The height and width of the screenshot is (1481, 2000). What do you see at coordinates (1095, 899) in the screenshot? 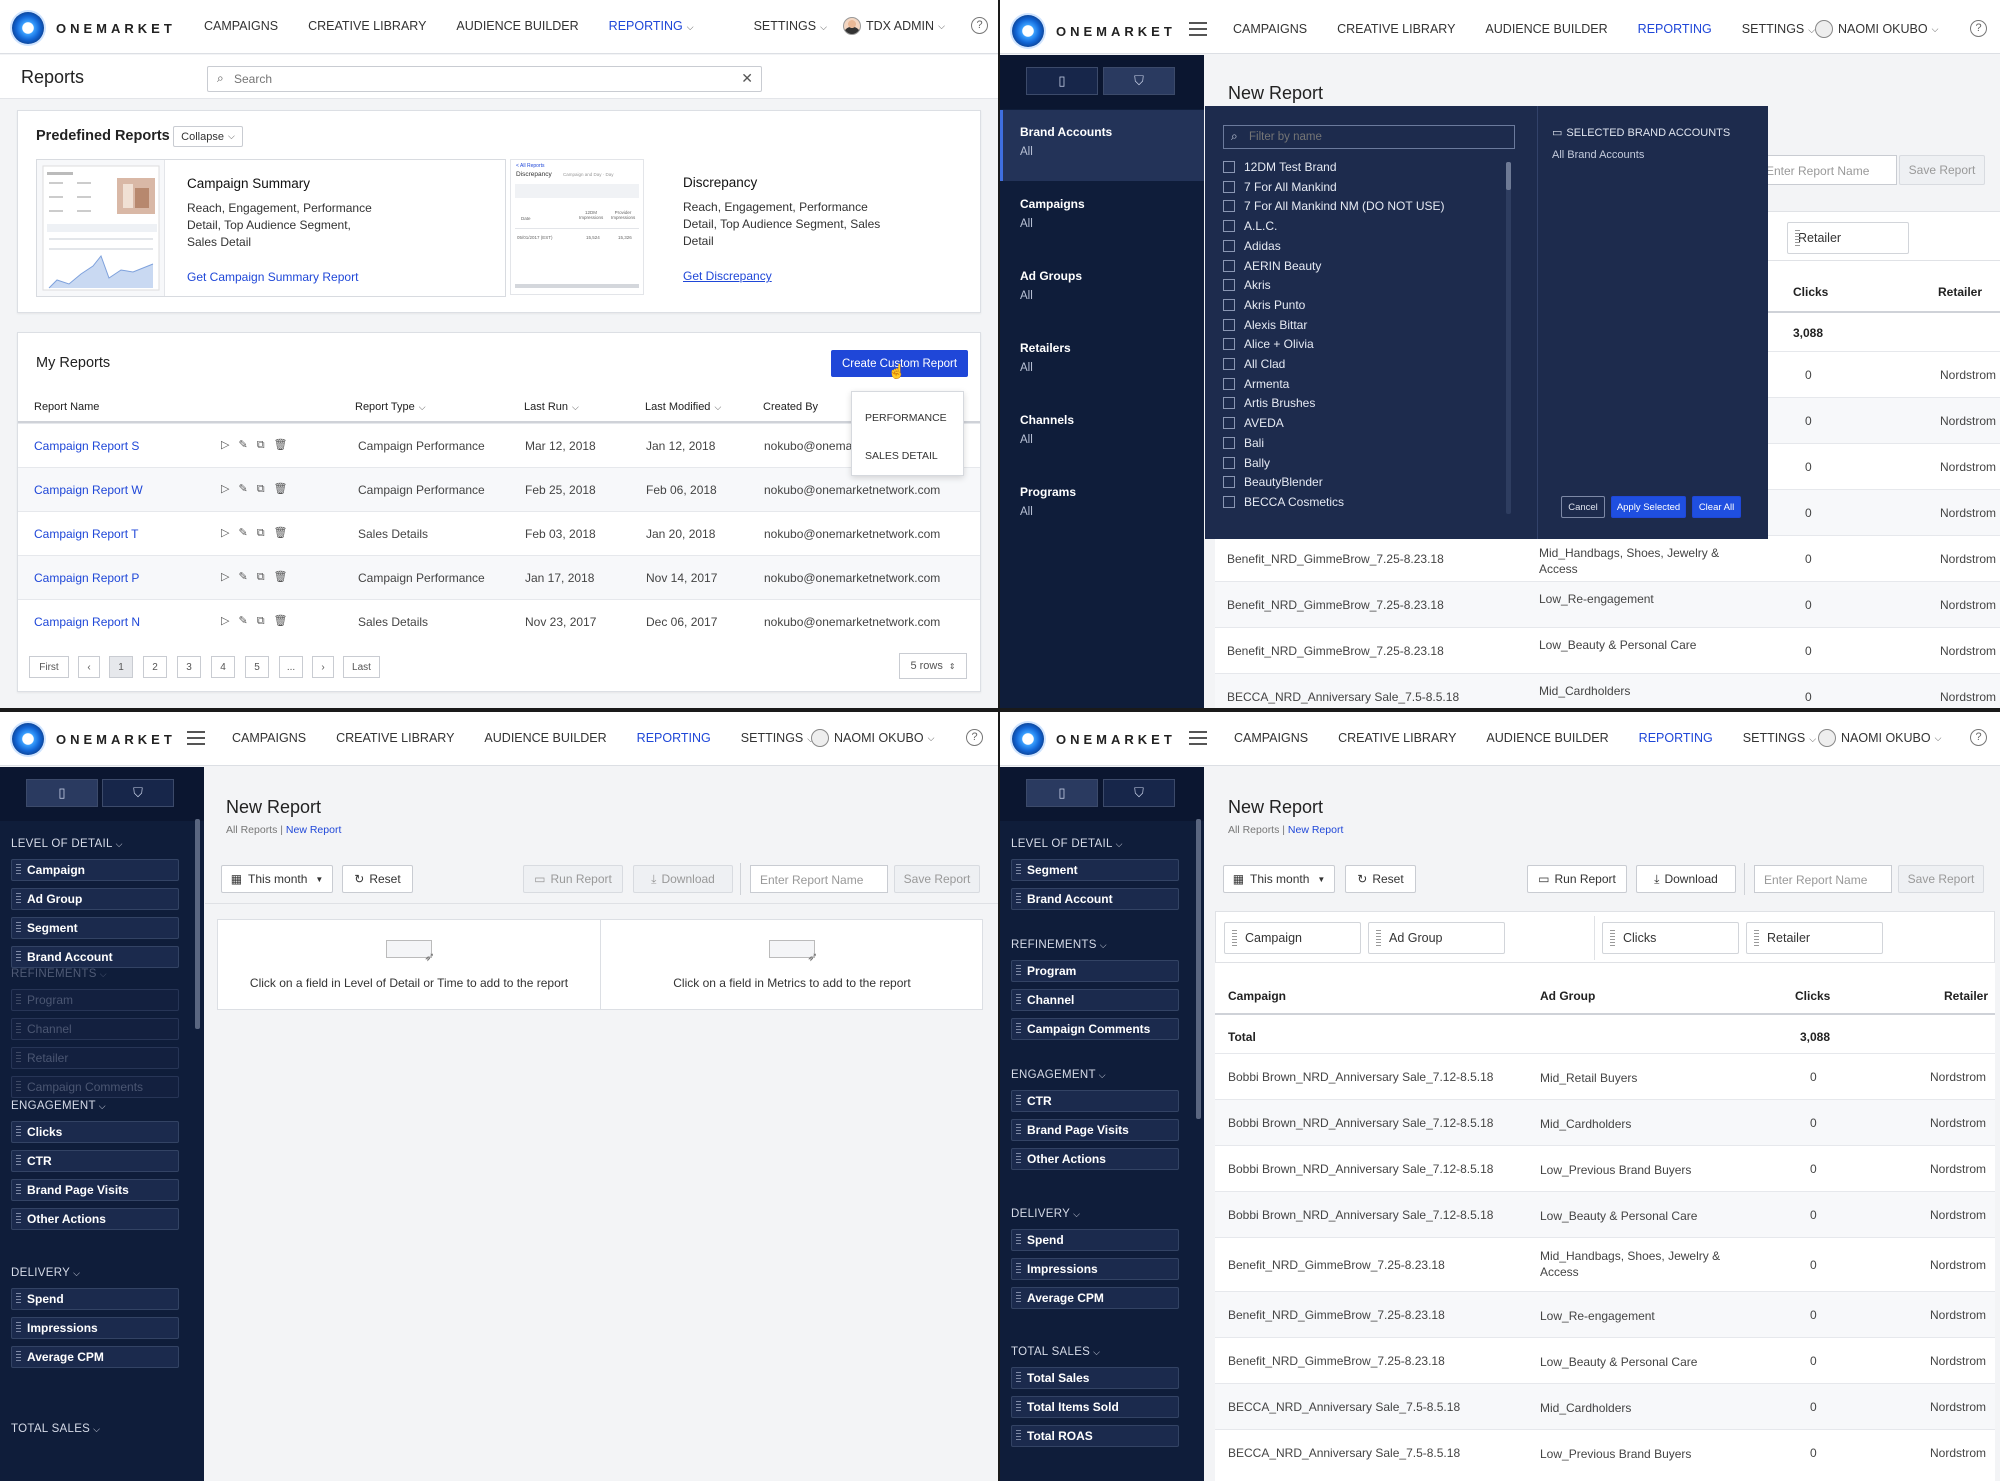
I see `field-pill: Brand Account` at bounding box center [1095, 899].